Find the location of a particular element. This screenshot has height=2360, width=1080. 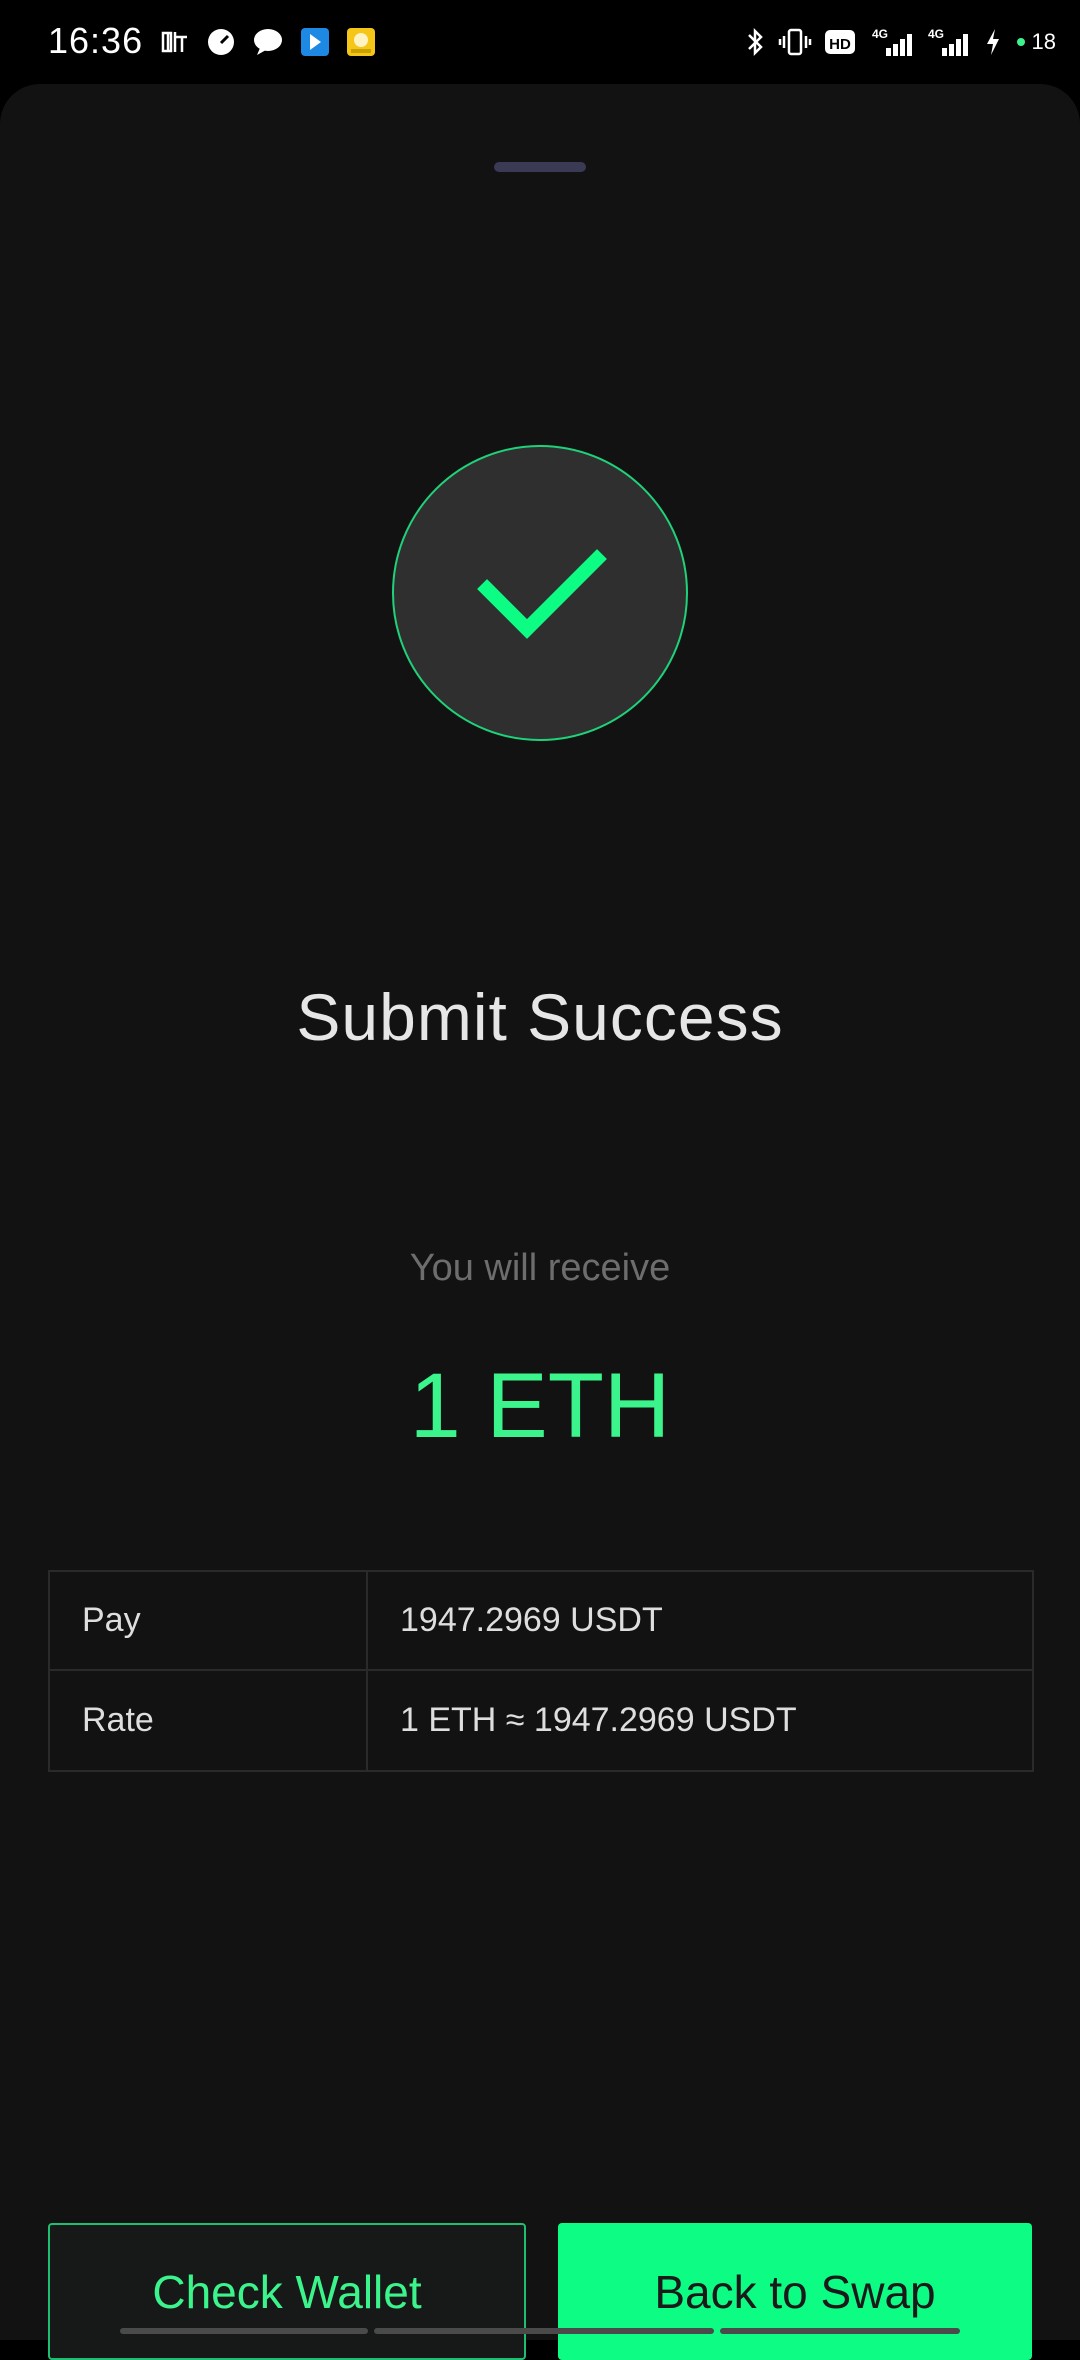

success-badge is located at coordinates (540, 593).